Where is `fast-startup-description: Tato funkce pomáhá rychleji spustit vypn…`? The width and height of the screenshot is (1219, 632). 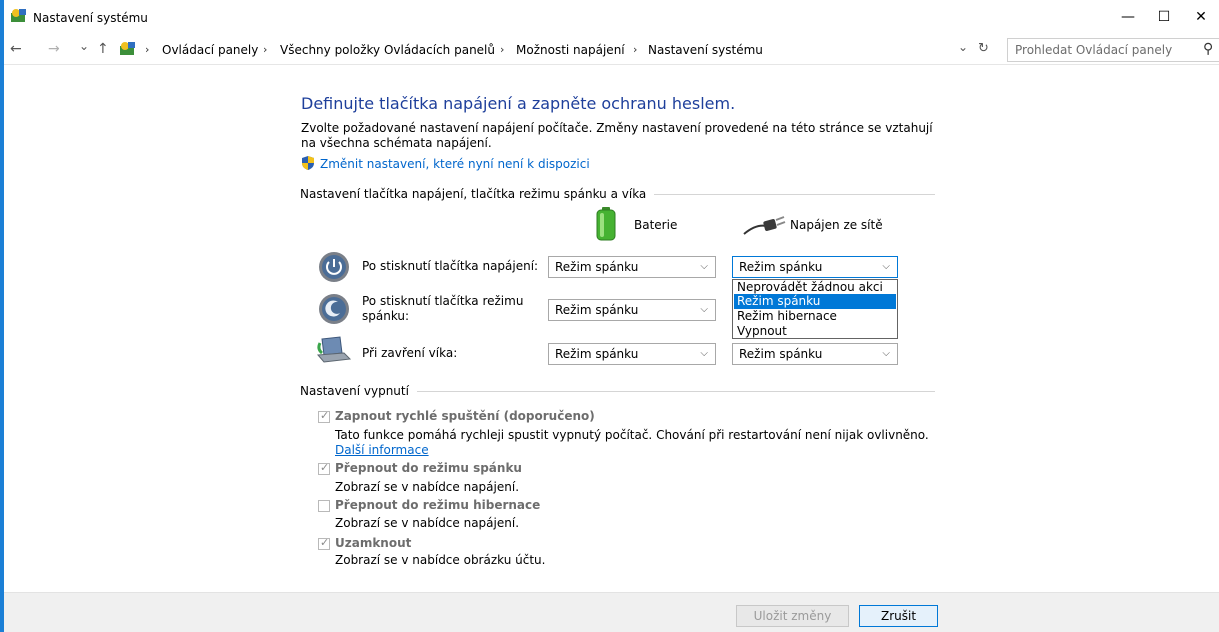 fast-startup-description: Tato funkce pomáhá rychleji spustit vypn… is located at coordinates (632, 435).